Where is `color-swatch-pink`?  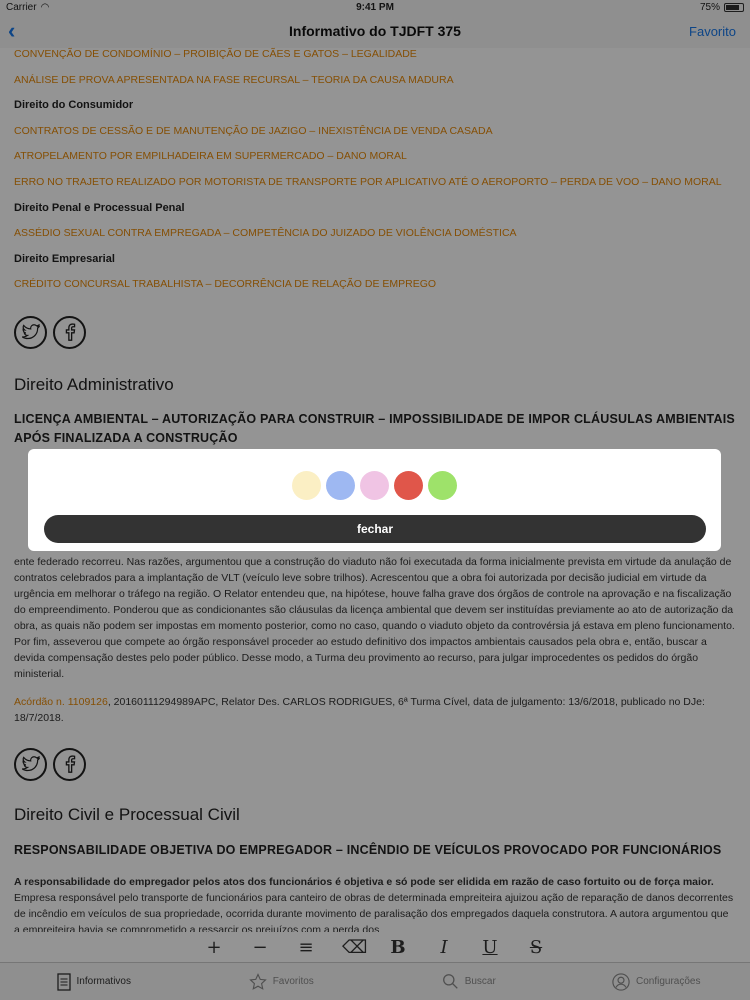
color-swatch-pink is located at coordinates (374, 485).